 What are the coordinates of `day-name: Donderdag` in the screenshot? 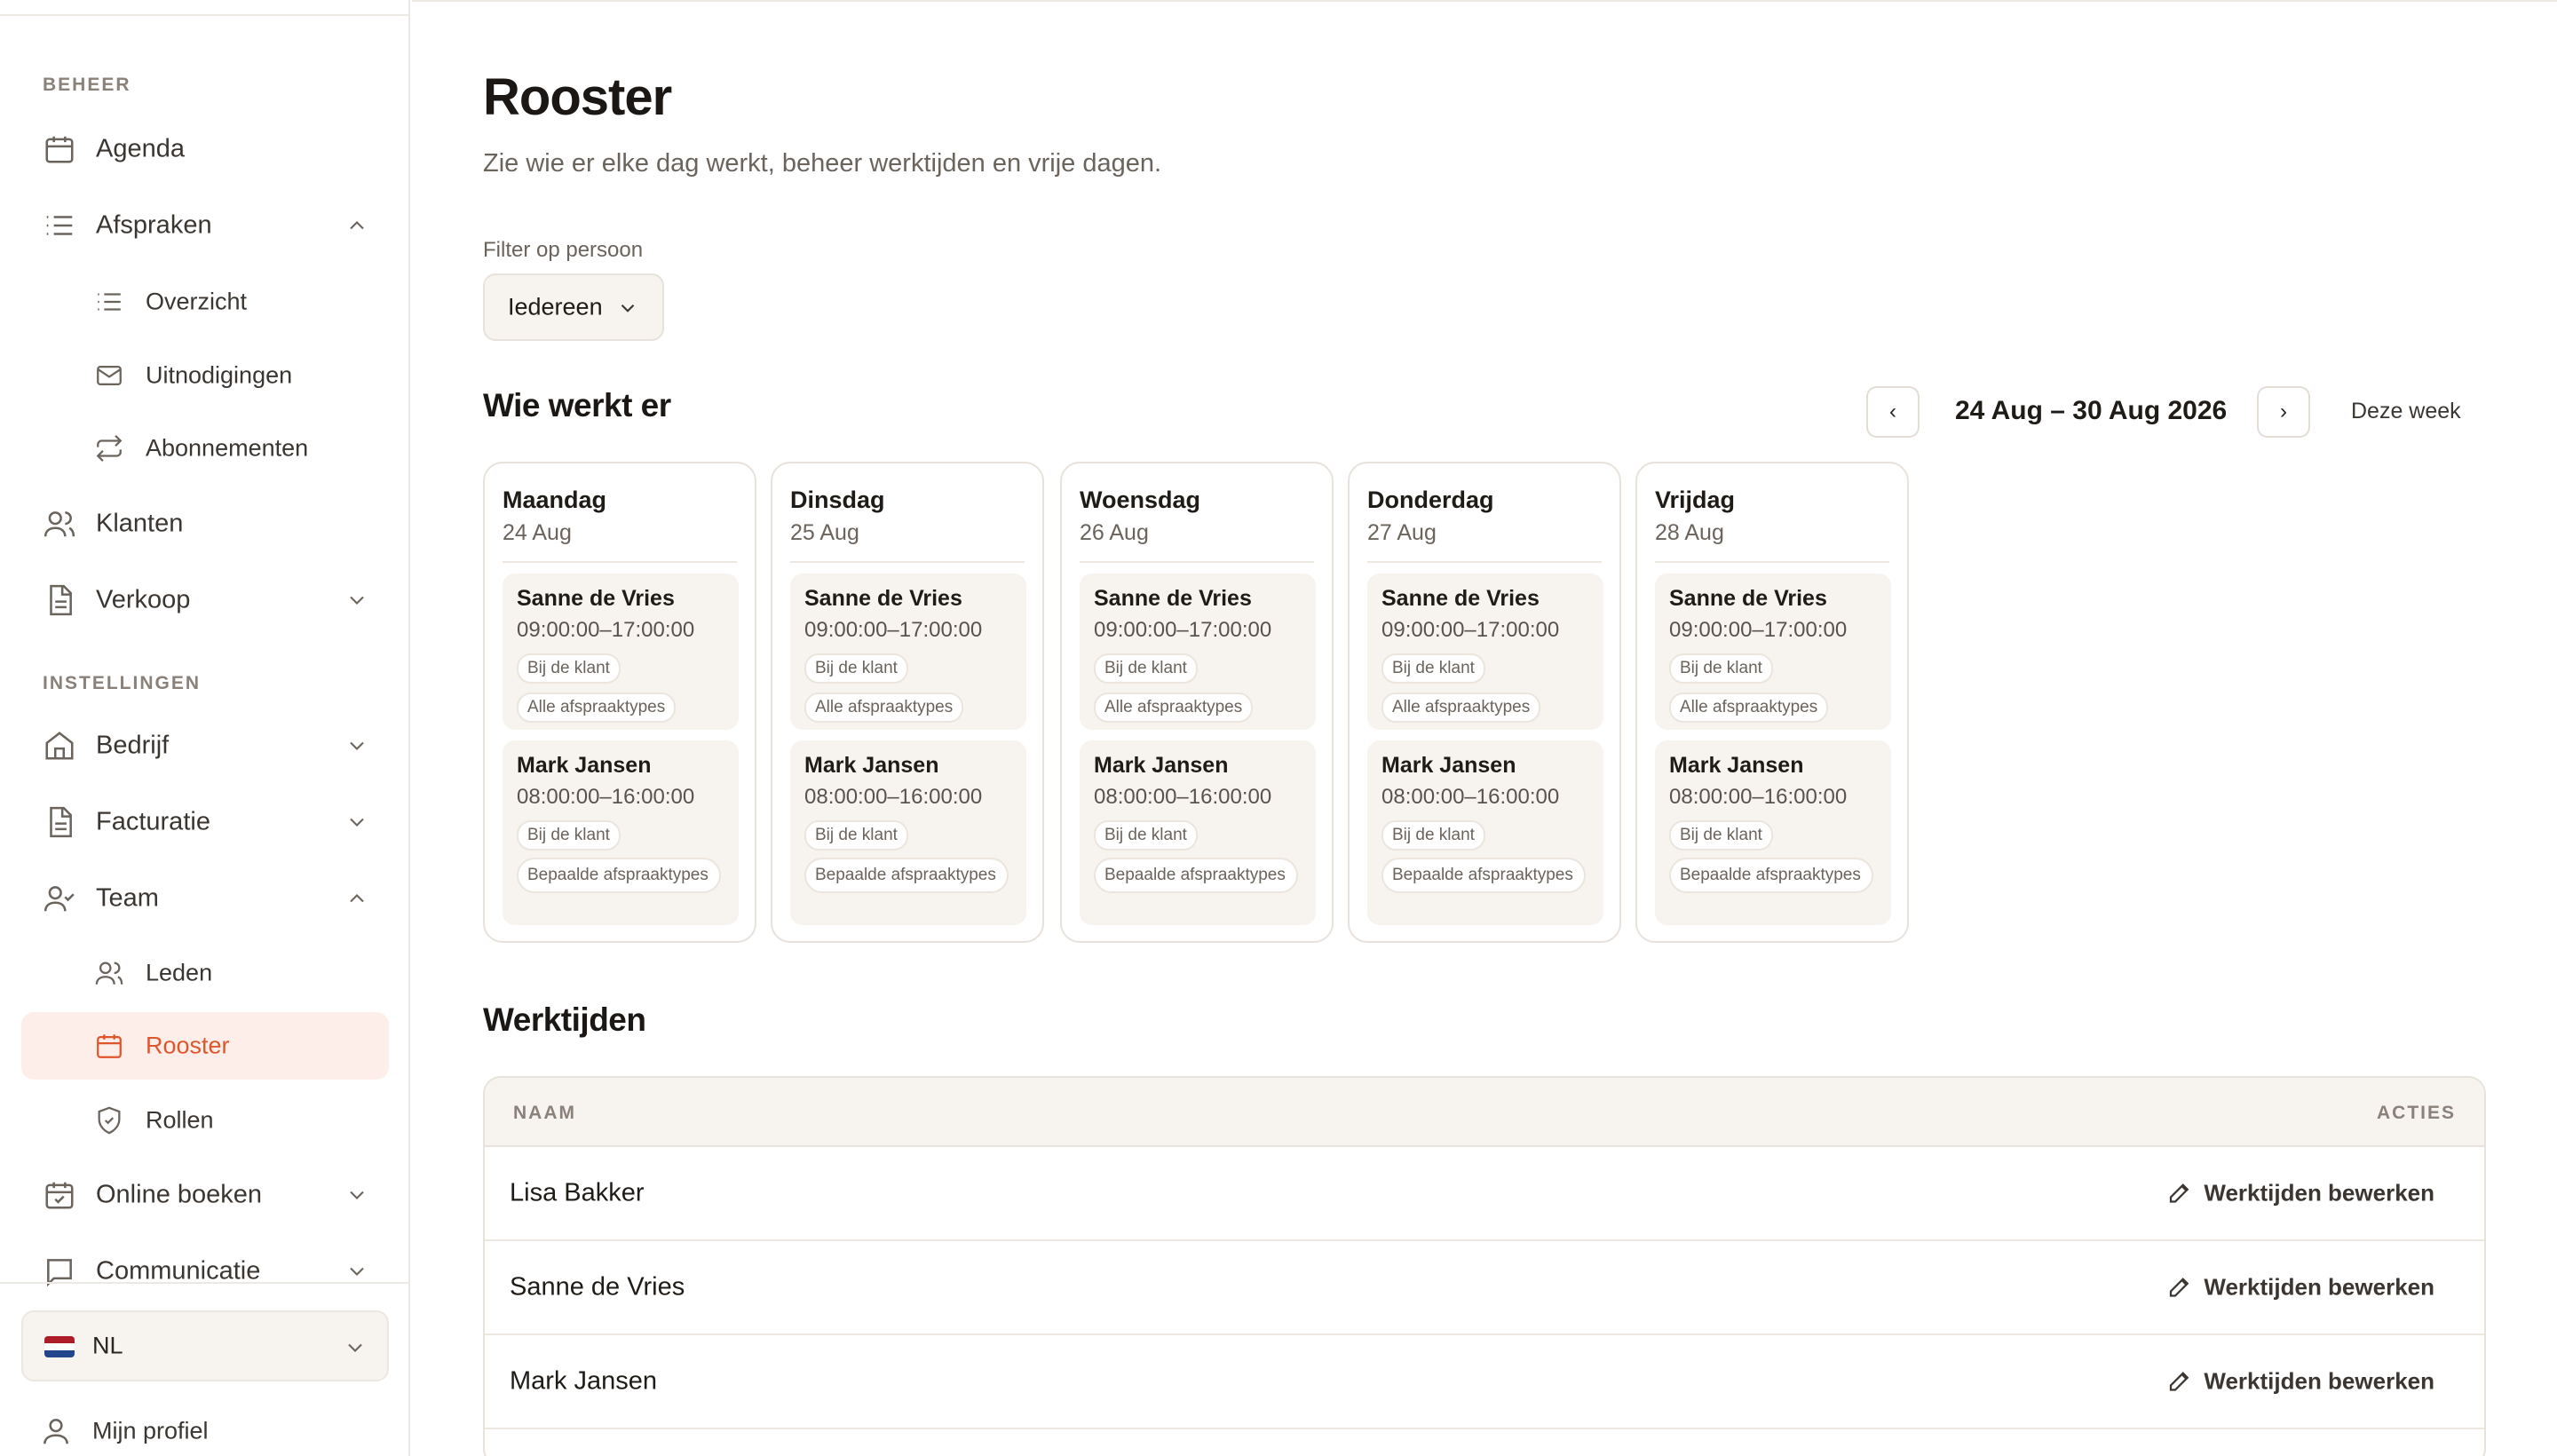 It's located at (1430, 500).